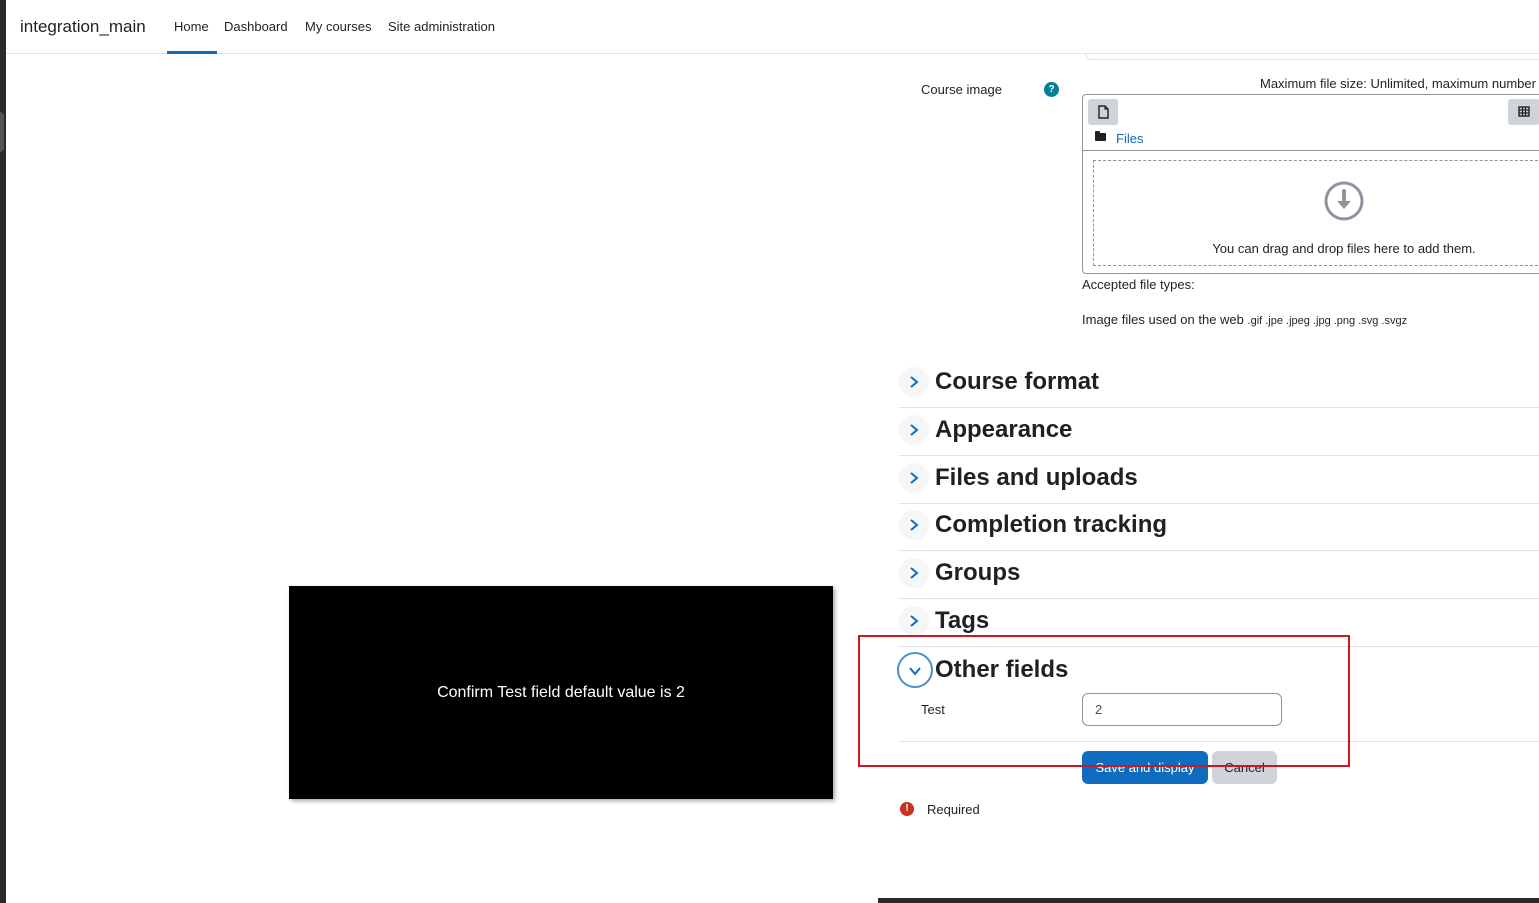 This screenshot has height=903, width=1539. I want to click on accepted-extensions: .gif .jpe .jpeg .jpg .png .svg .svgz, so click(1327, 321).